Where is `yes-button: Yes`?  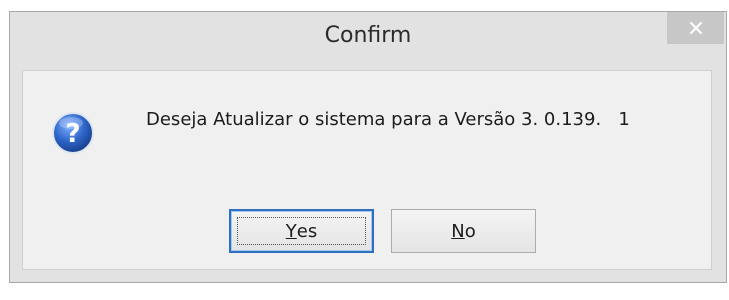
yes-button: Yes is located at coordinates (301, 231).